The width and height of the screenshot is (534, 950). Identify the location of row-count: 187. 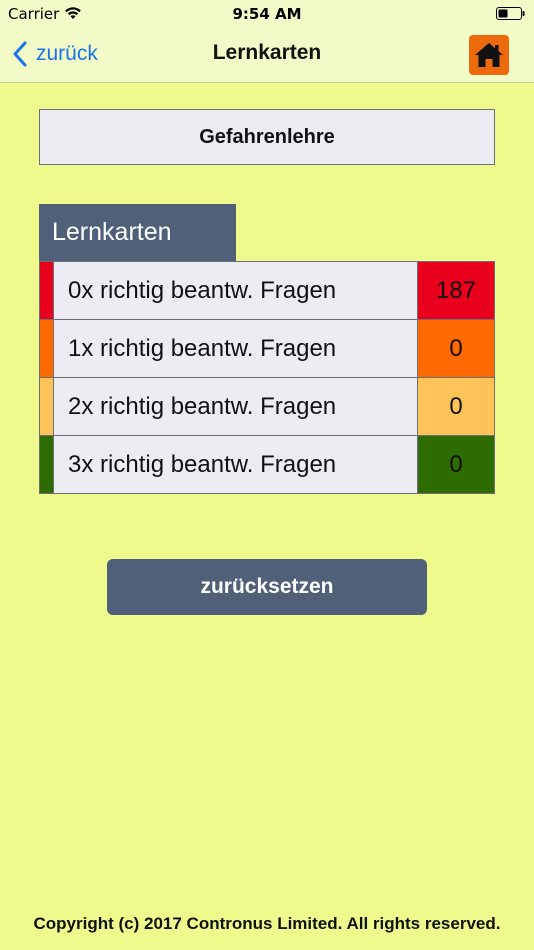
(455, 290).